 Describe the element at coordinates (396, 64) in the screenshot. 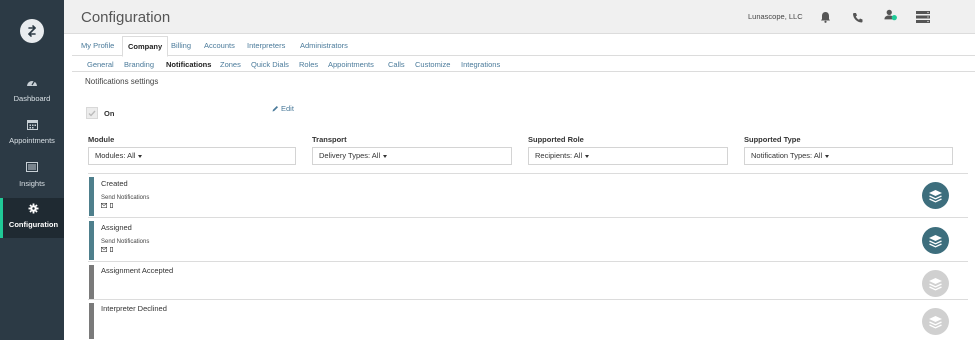

I see `subtab-calls: Calls` at that location.